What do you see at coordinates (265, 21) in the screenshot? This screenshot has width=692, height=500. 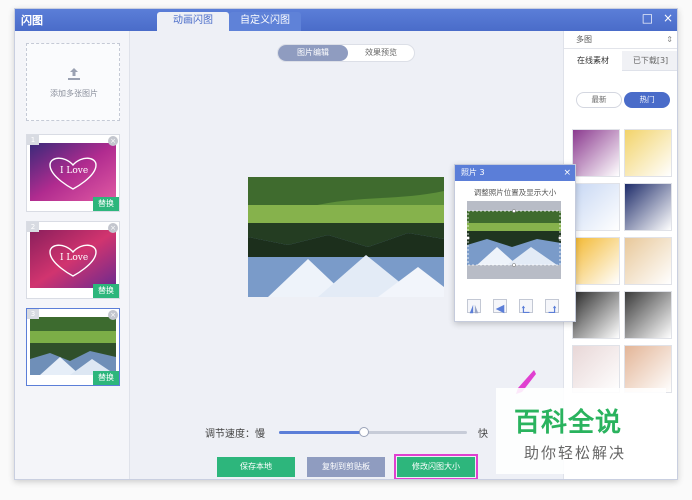 I see `tab-custom-flash: 自定义闪图` at bounding box center [265, 21].